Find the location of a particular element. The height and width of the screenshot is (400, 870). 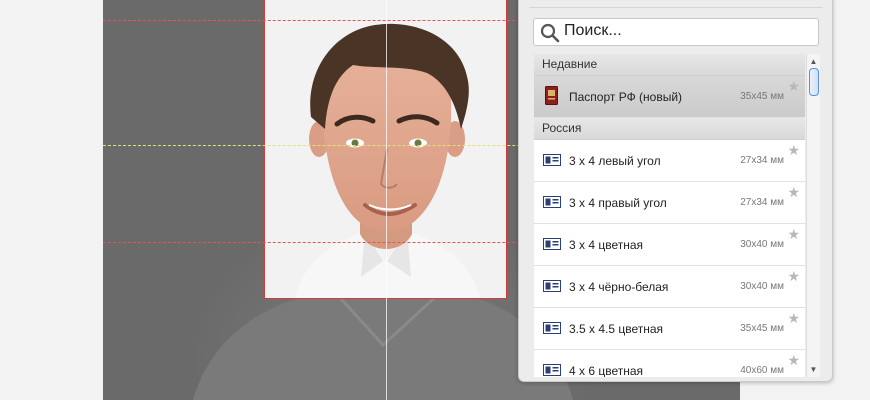

list-item-label: 3 x 4 левый угол is located at coordinates (615, 161).